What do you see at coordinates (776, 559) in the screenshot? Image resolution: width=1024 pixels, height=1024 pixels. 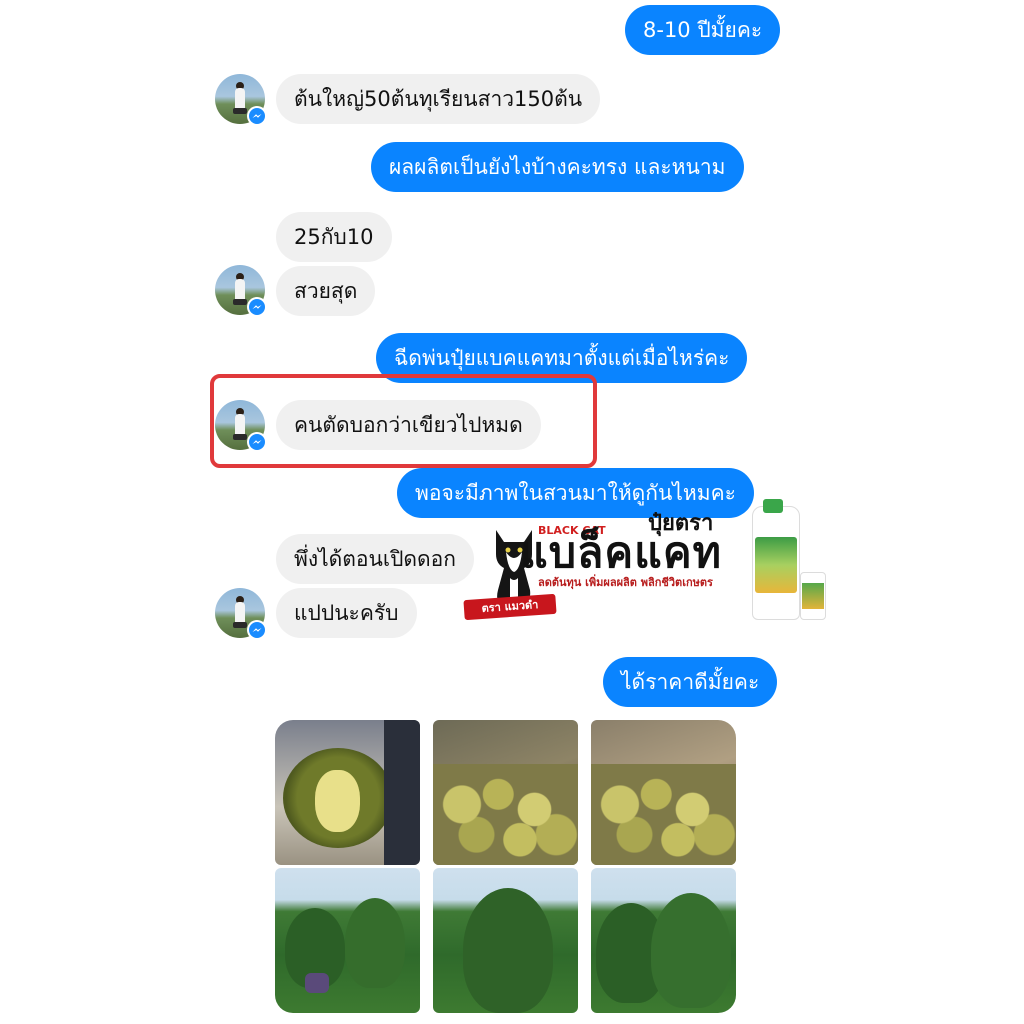 I see `fertilizer-bottle` at bounding box center [776, 559].